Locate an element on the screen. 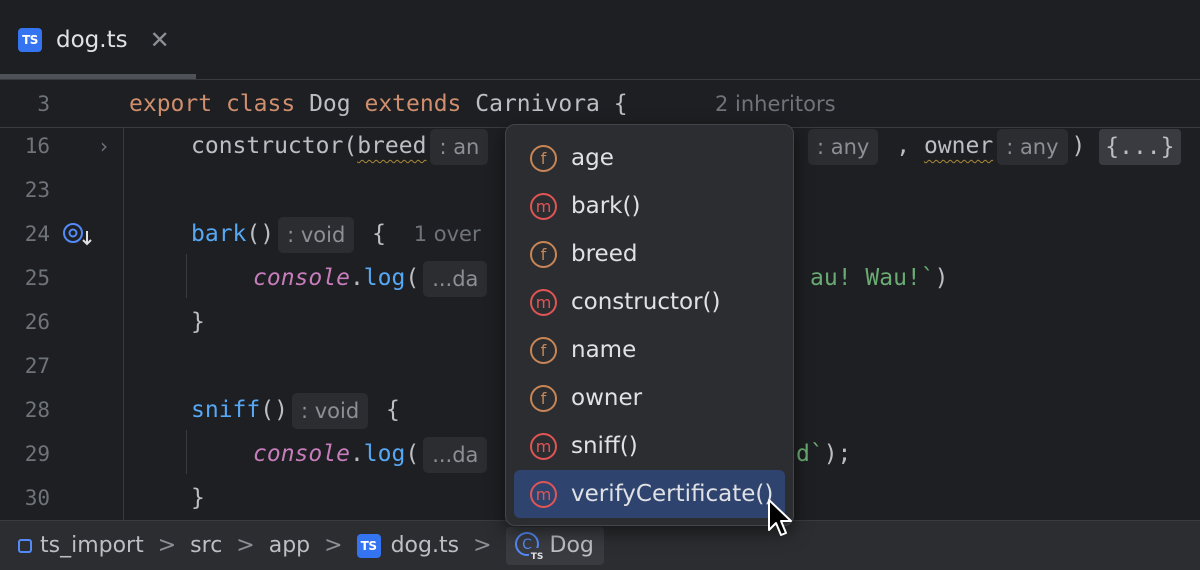 Image resolution: width=1200 pixels, height=570 pixels. completion-item-label: owner is located at coordinates (607, 398).